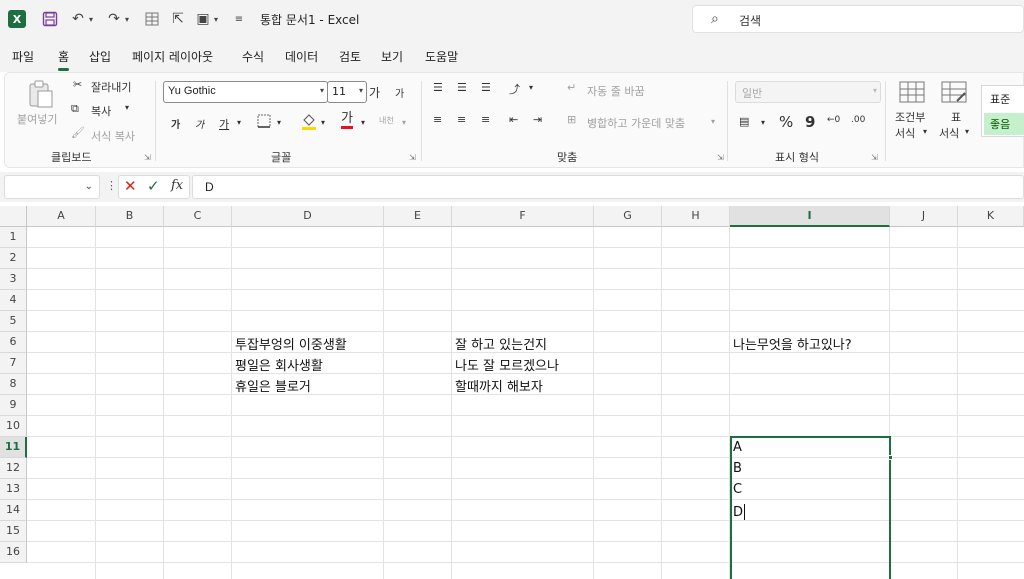 The height and width of the screenshot is (579, 1024). Describe the element at coordinates (925, 131) in the screenshot. I see `conditional-dropdown-icon: ▾` at that location.